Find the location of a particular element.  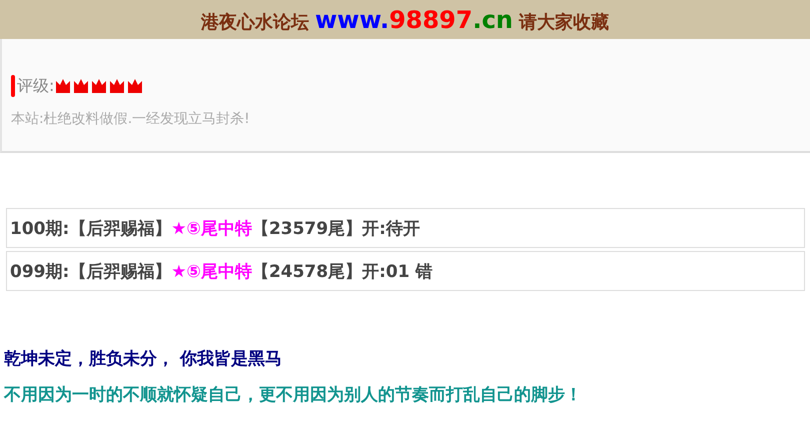

banner-title: 港夜心水论坛 www.98897.cn 请大家收藏 is located at coordinates (405, 20).